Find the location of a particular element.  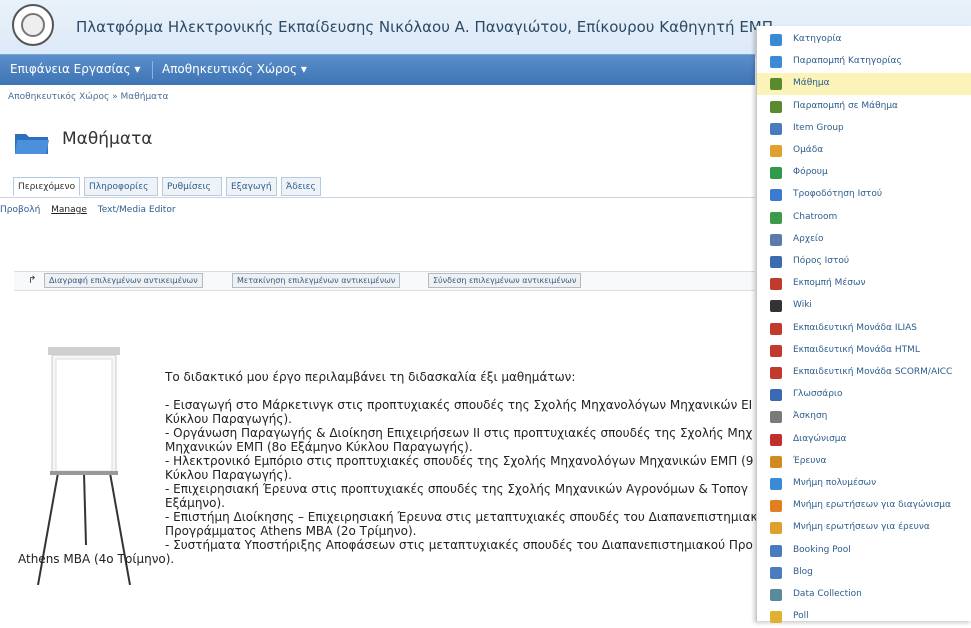

blog-icon is located at coordinates (776, 573).